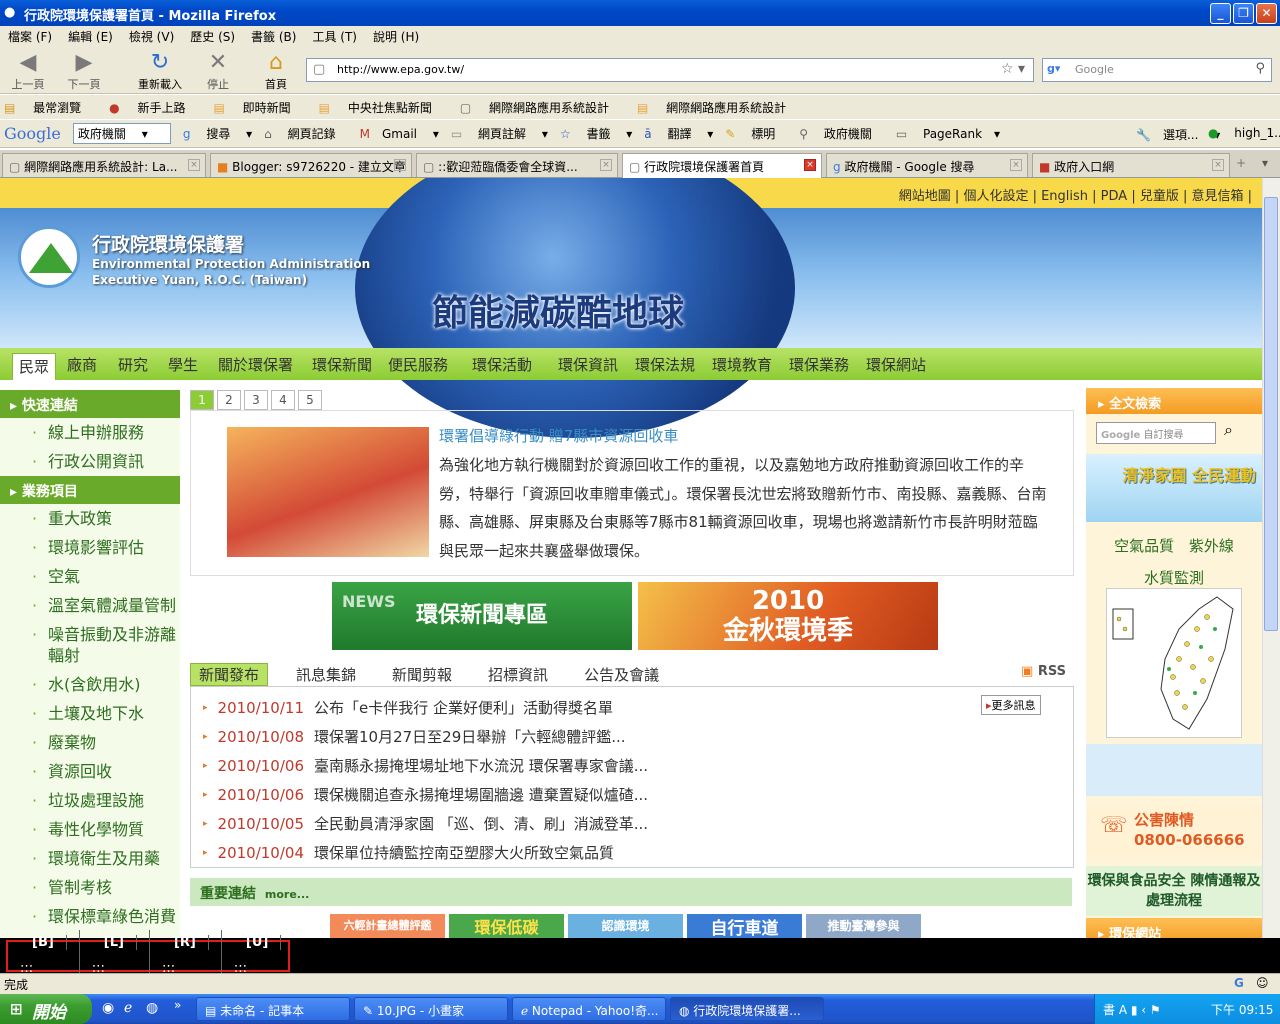 The image size is (1280, 1024). Describe the element at coordinates (722, 166) in the screenshot. I see `tab-epa-home: ▢ 行政院環境保護署首頁 ×` at that location.